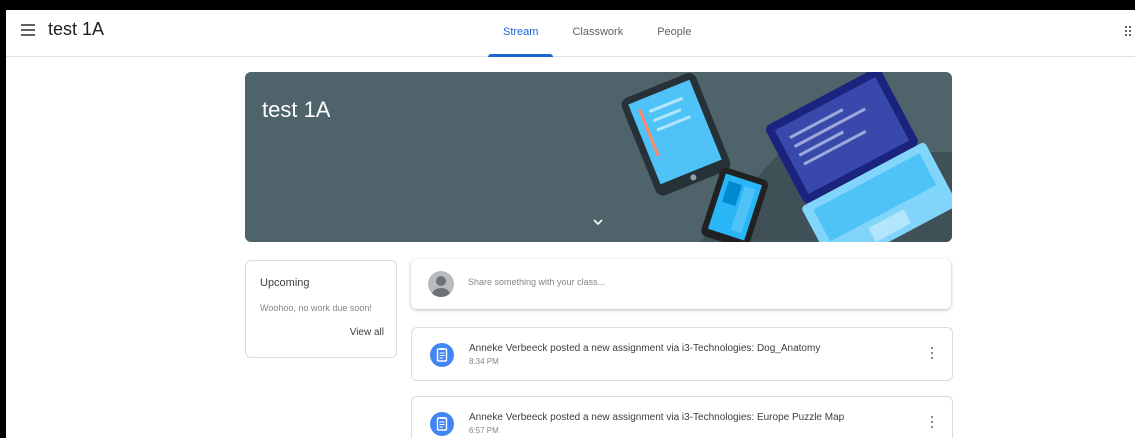  Describe the element at coordinates (316, 308) in the screenshot. I see `upcoming-message: Woohoo, no work due soon!` at that location.